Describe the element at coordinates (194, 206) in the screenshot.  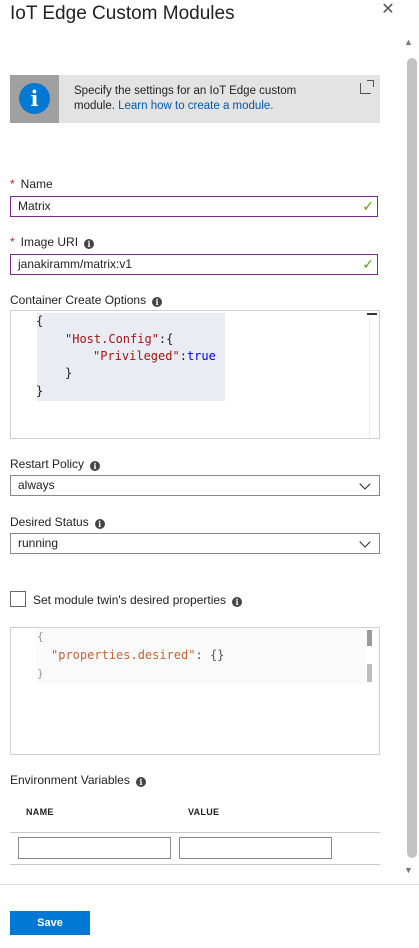
I see `name-input: Matrix ✓` at that location.